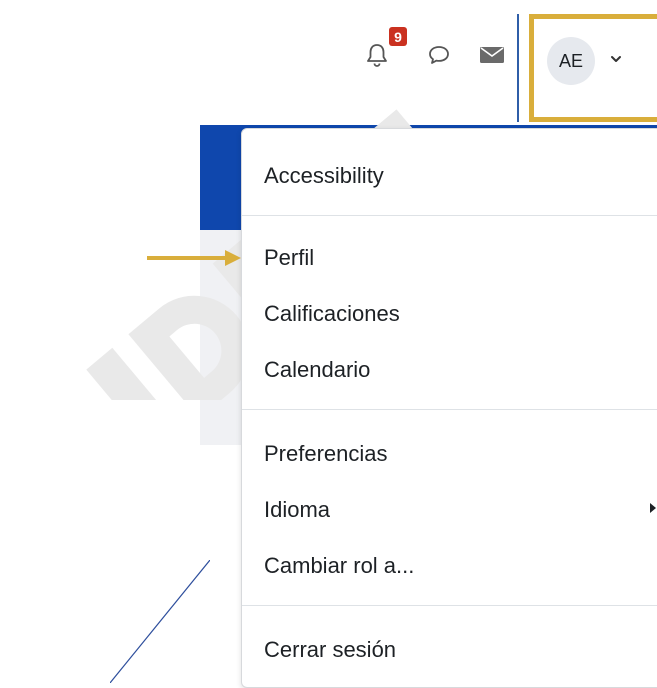 This screenshot has height=688, width=657. Describe the element at coordinates (571, 61) in the screenshot. I see `user-avatar: AE` at that location.